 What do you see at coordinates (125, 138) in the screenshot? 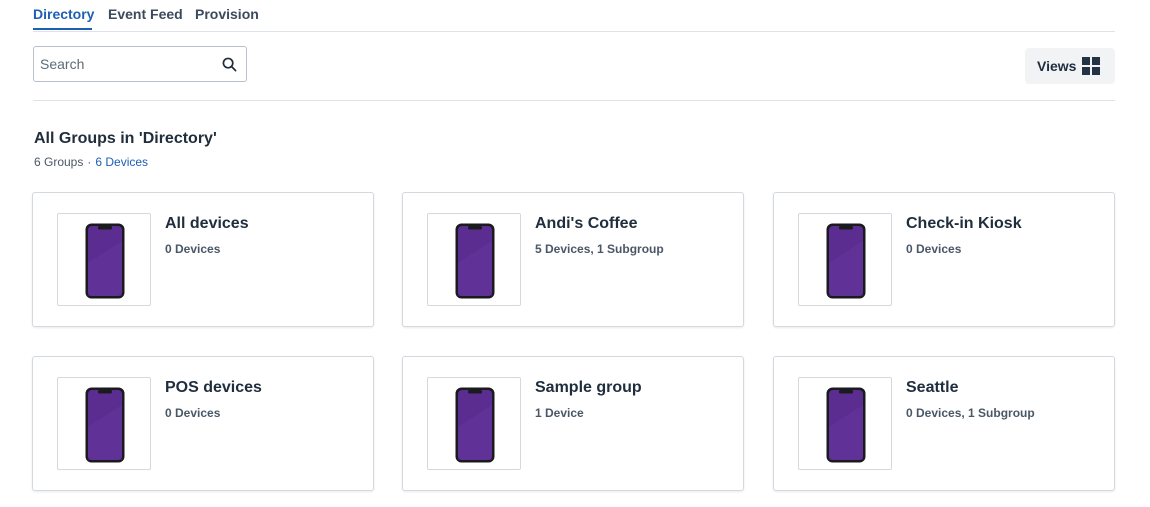
I see `section-title: All Groups in 'Directory'` at bounding box center [125, 138].